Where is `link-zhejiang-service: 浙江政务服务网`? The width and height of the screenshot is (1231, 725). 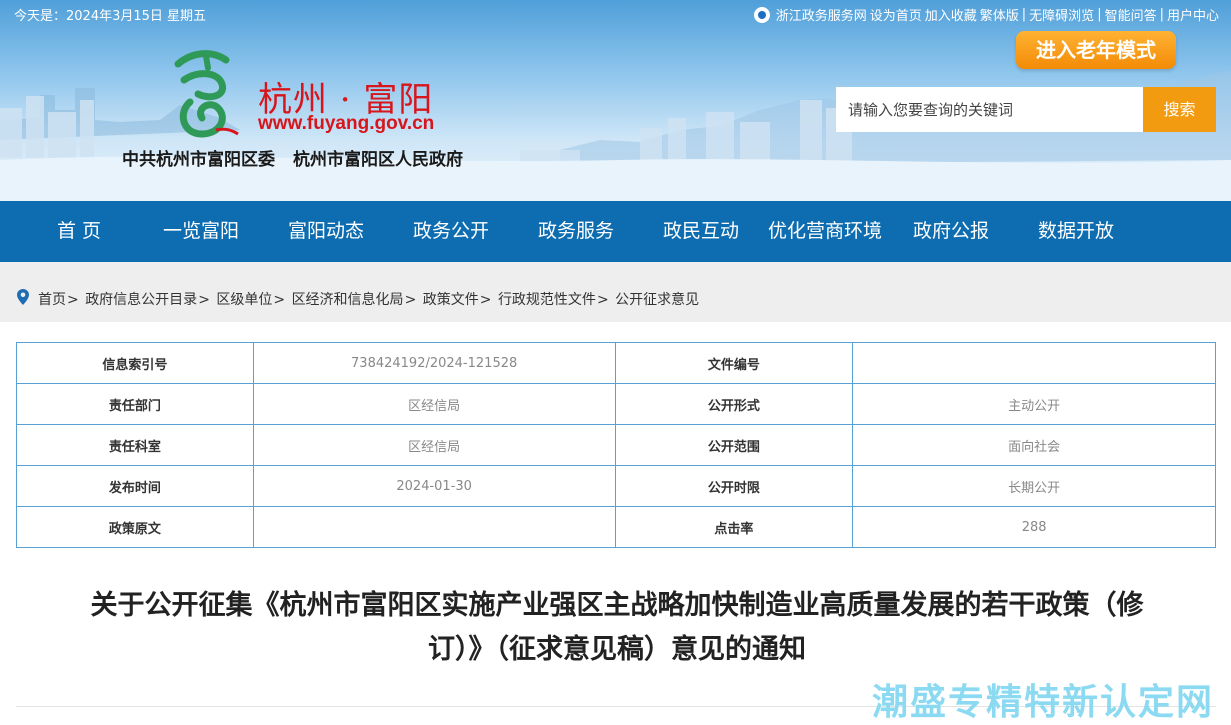
link-zhejiang-service: 浙江政务服务网 is located at coordinates (821, 14).